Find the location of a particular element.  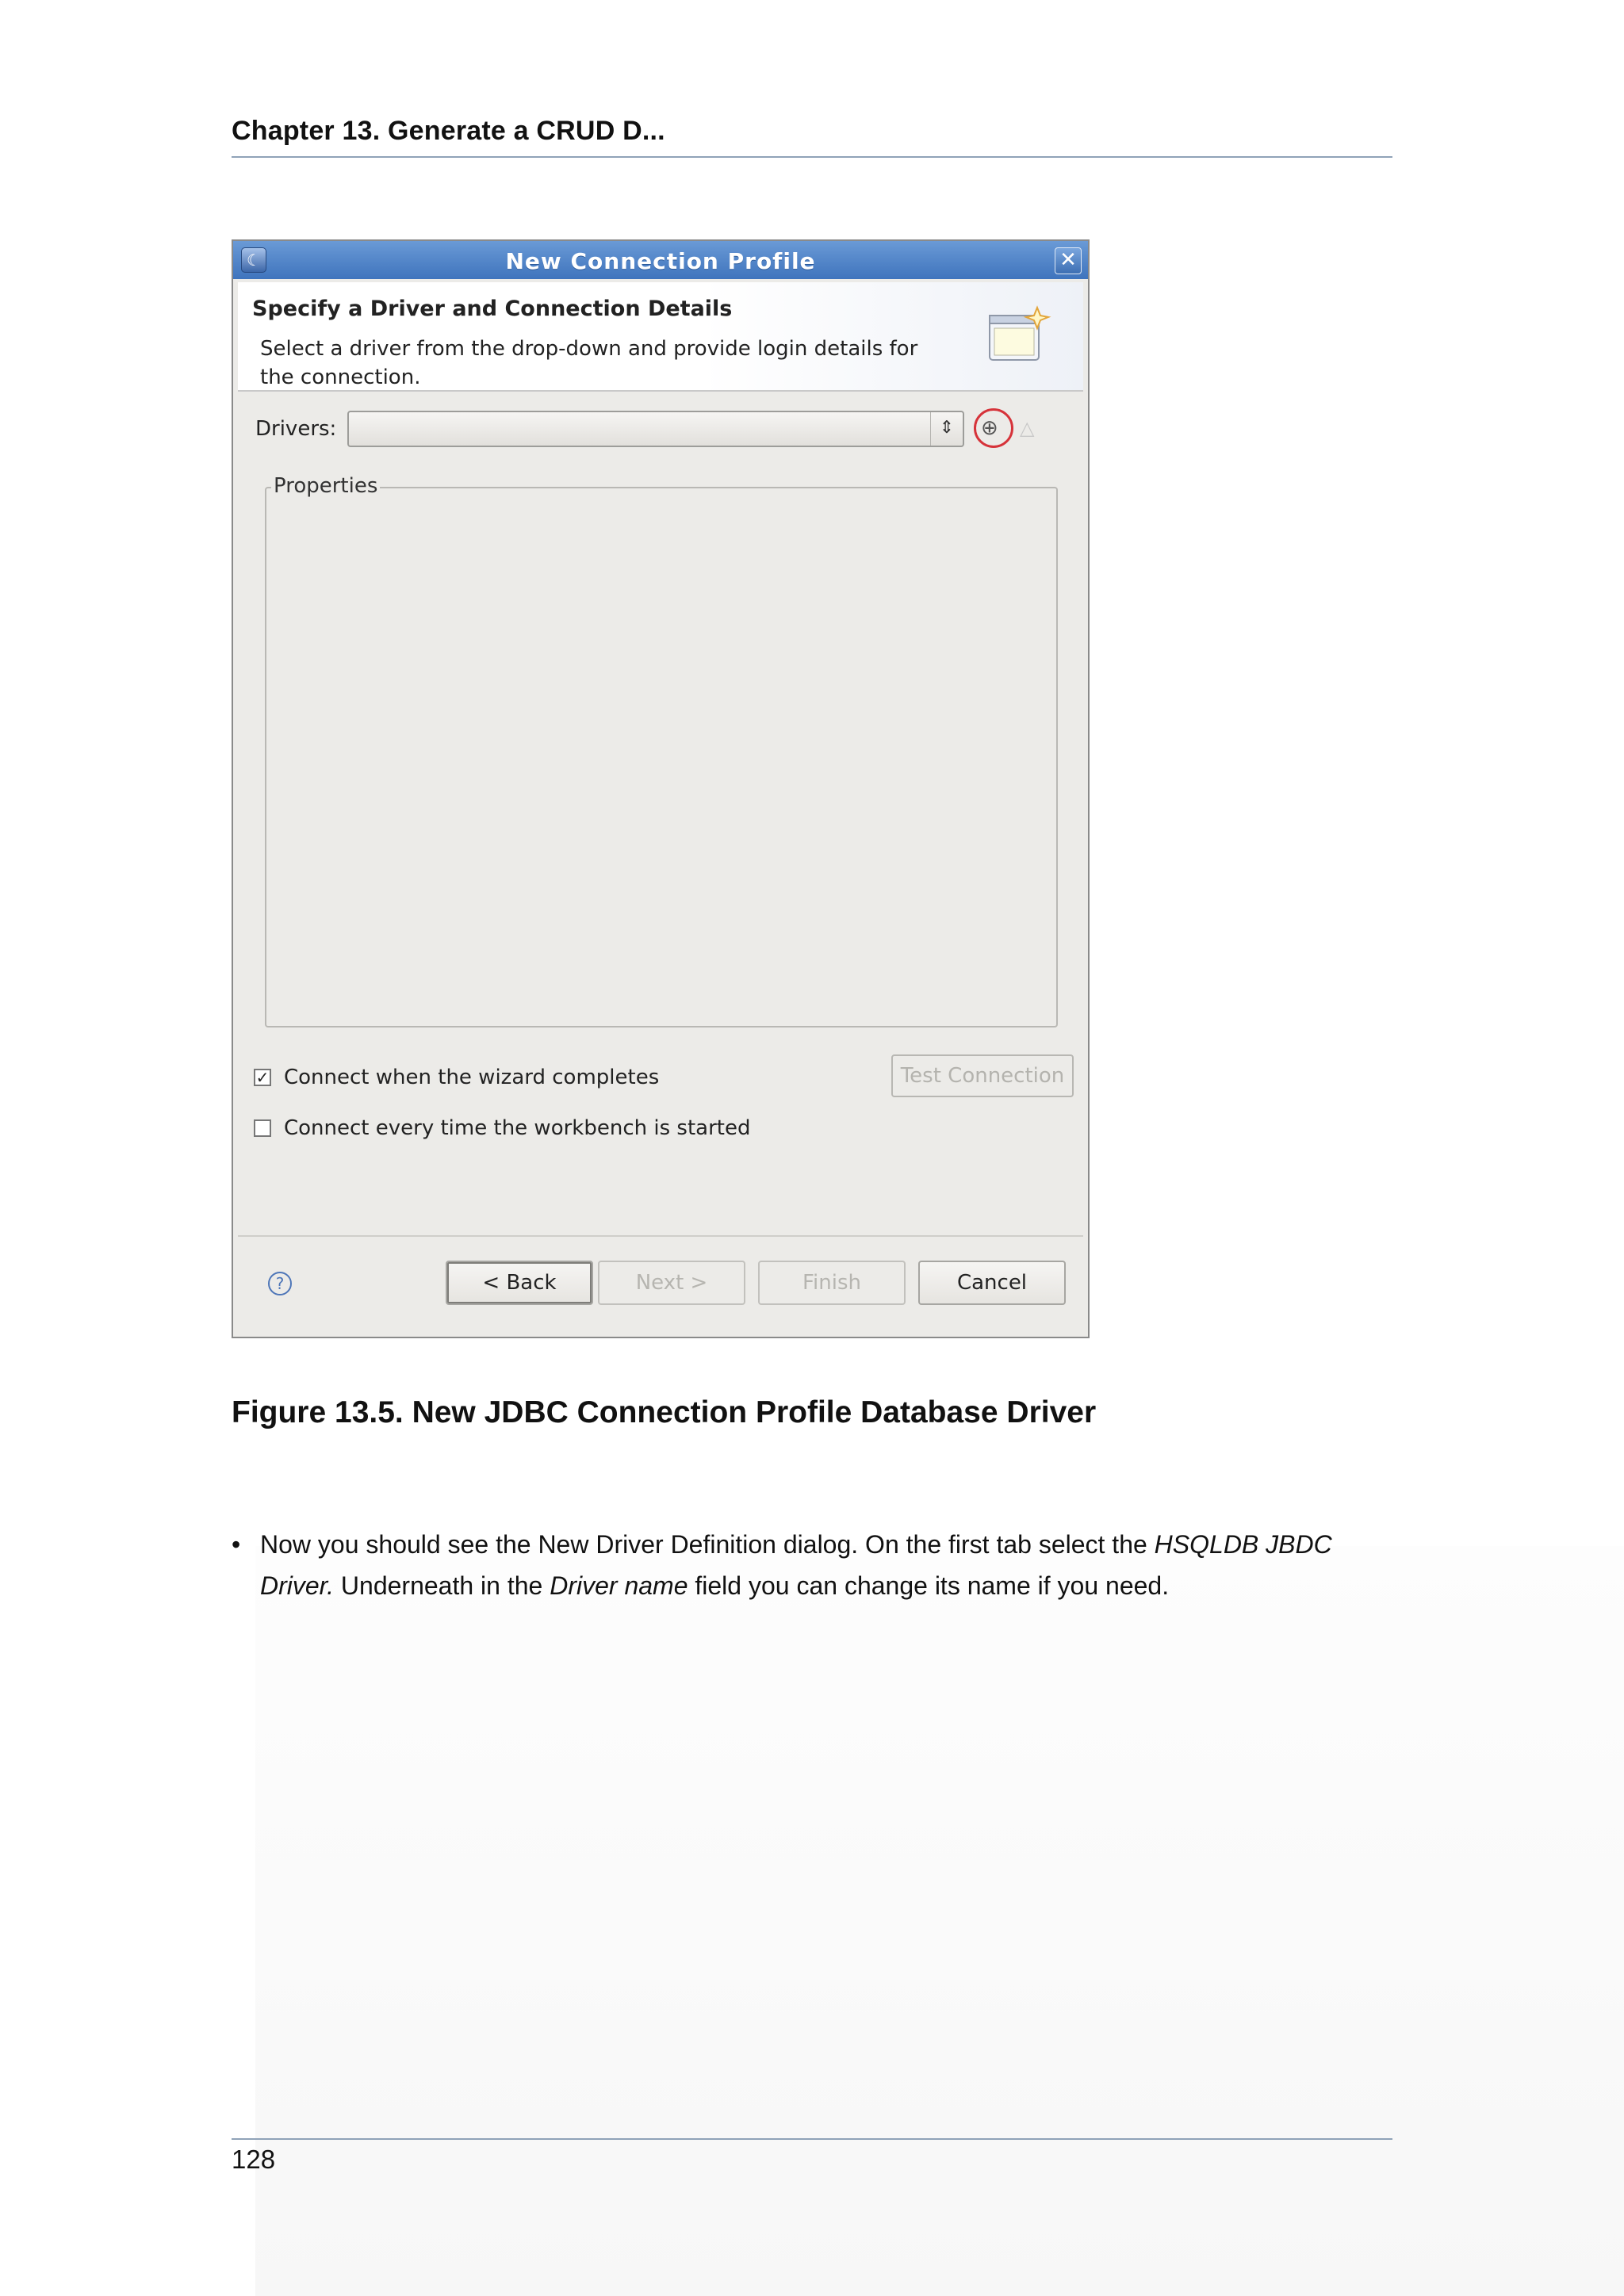

properties-label: Properties is located at coordinates (326, 486).